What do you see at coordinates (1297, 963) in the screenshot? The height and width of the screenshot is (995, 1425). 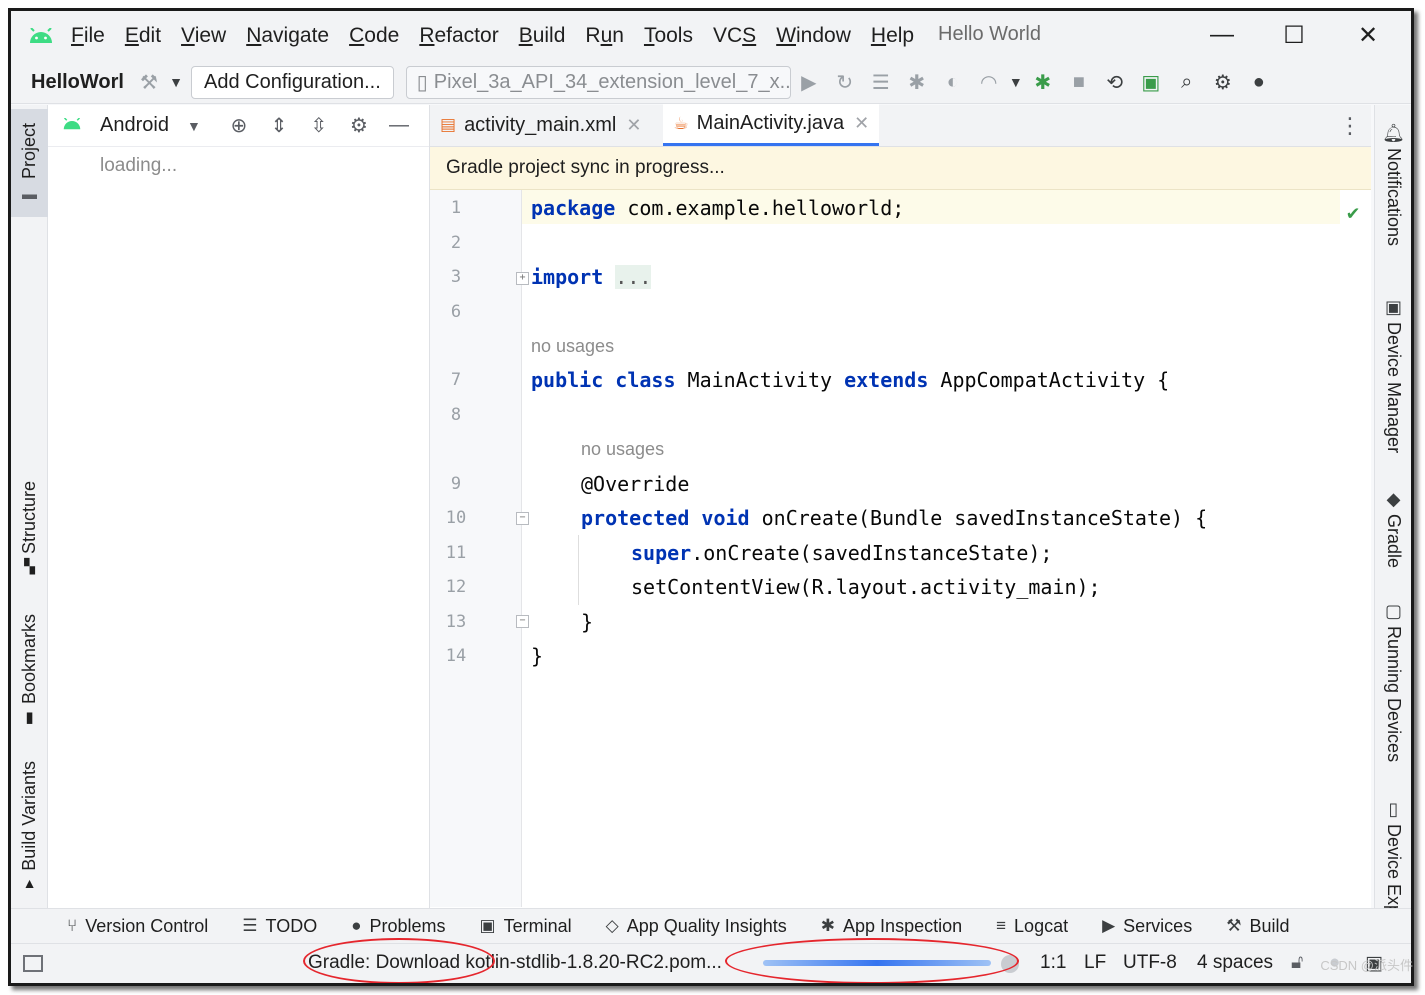 I see `lock-icon: 🔓︎` at bounding box center [1297, 963].